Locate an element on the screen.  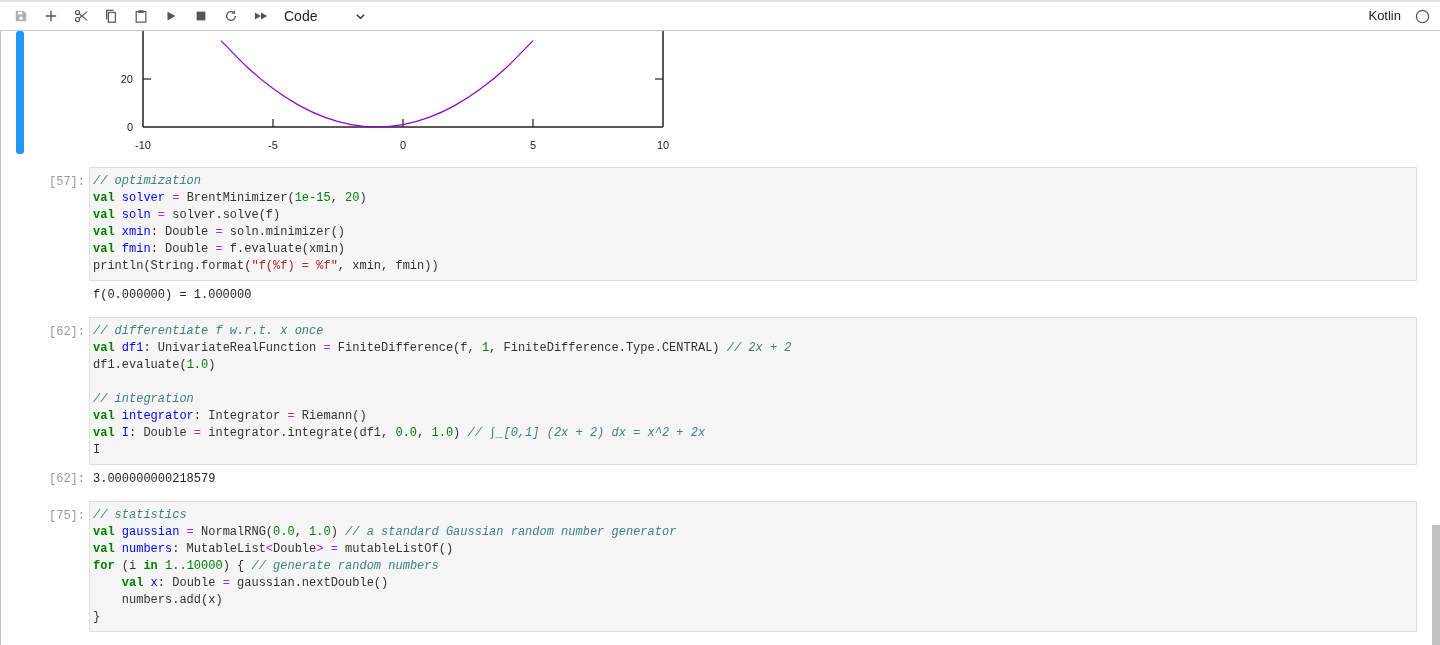
add-icon is located at coordinates (51, 16).